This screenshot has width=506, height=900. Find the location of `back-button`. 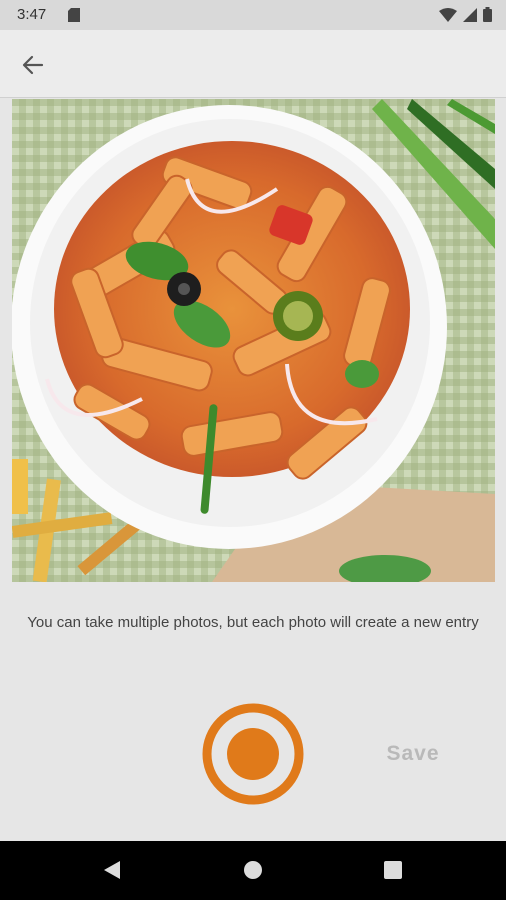

back-button is located at coordinates (33, 65).